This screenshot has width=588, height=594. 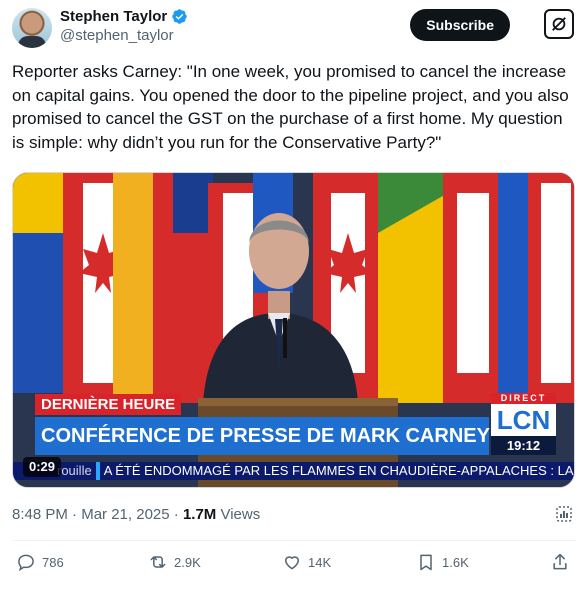 What do you see at coordinates (187, 562) in the screenshot?
I see `repost-count: 2.9K` at bounding box center [187, 562].